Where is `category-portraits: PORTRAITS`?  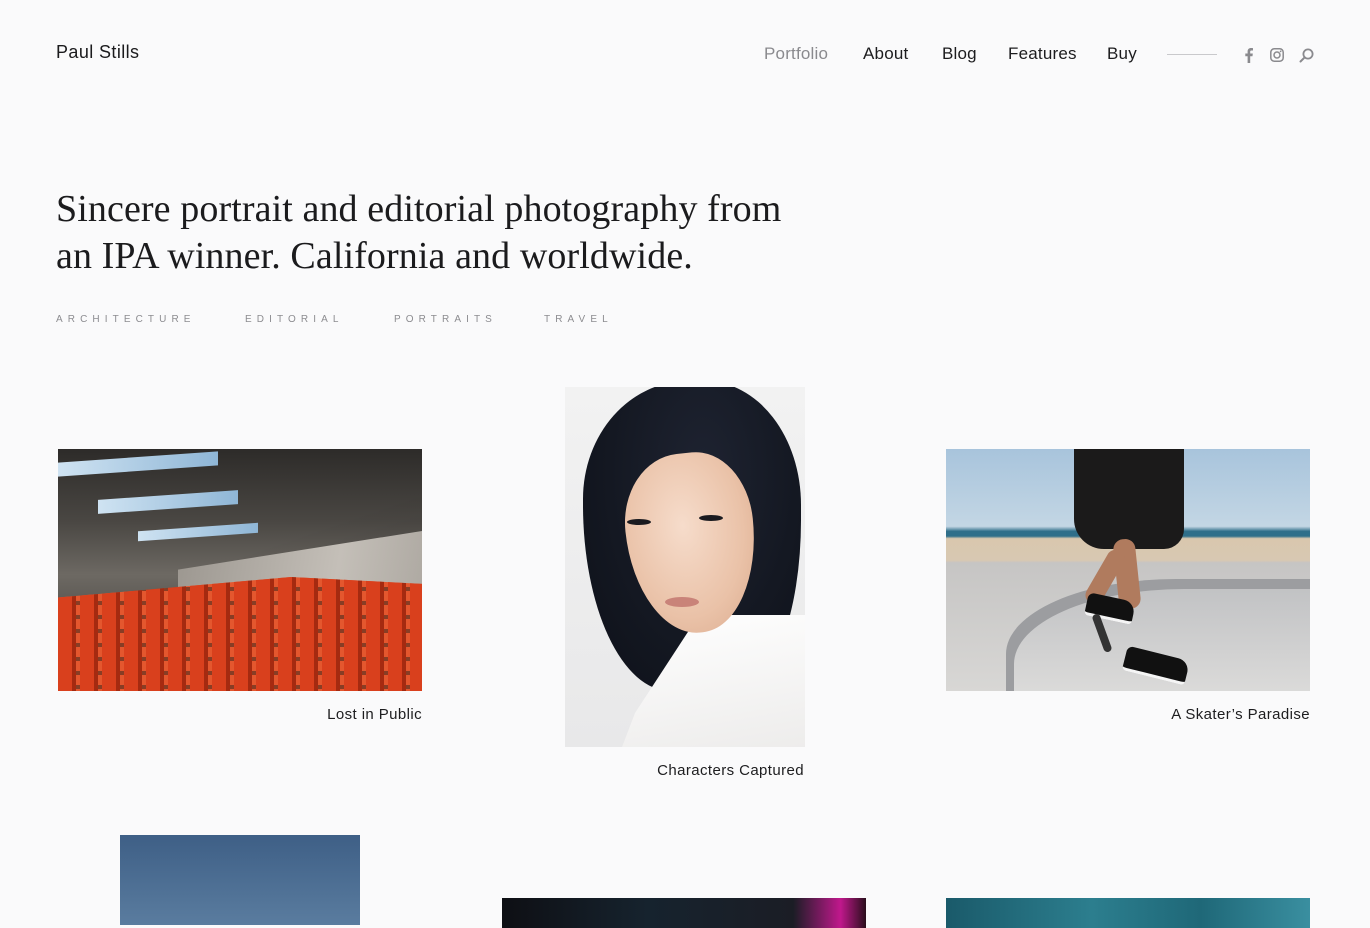
category-portraits: PORTRAITS is located at coordinates (445, 319).